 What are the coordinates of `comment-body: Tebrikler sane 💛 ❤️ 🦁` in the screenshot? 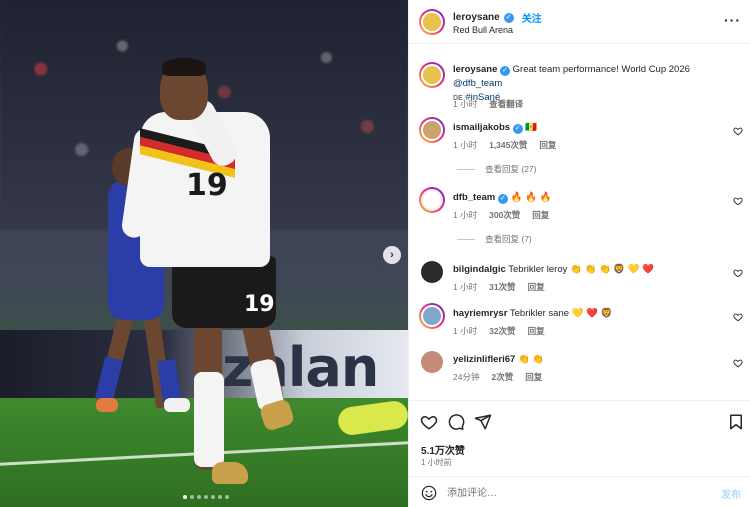 It's located at (561, 313).